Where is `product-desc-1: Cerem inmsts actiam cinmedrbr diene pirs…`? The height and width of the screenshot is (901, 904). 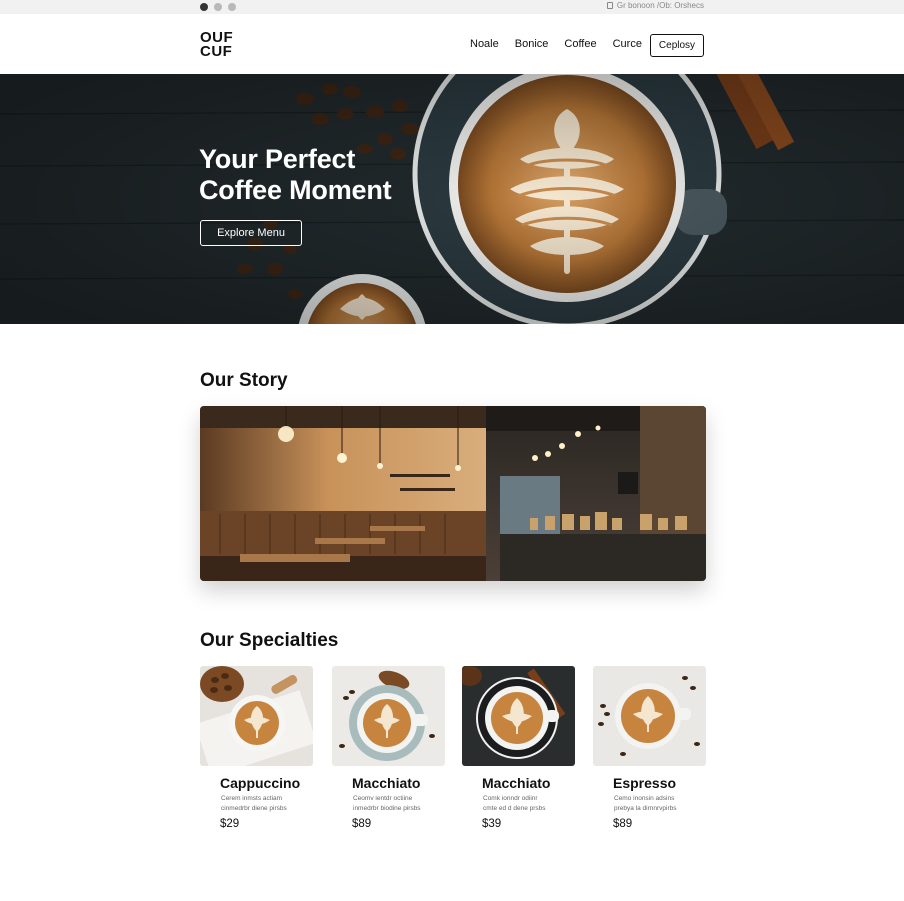 product-desc-1: Cerem inmsts actiam cinmedrbr diene pirs… is located at coordinates (266, 804).